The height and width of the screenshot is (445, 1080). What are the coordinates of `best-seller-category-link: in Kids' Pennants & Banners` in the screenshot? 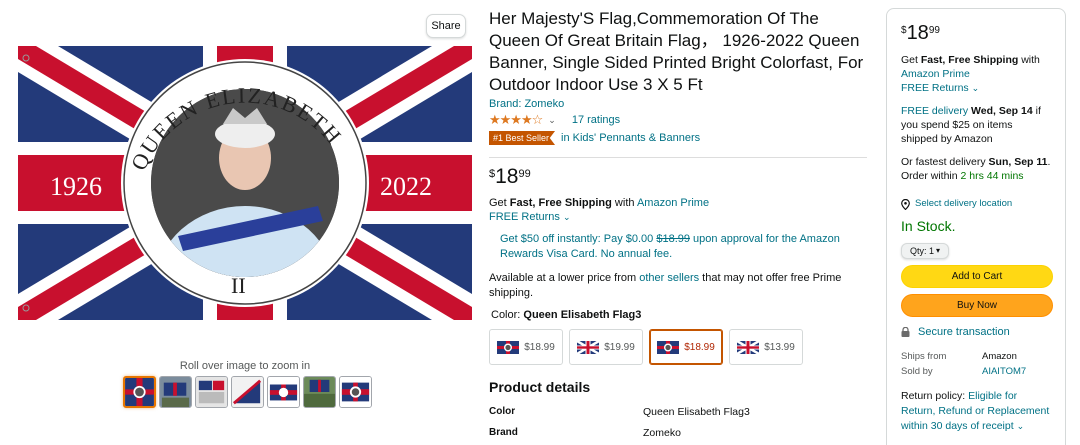 It's located at (630, 138).